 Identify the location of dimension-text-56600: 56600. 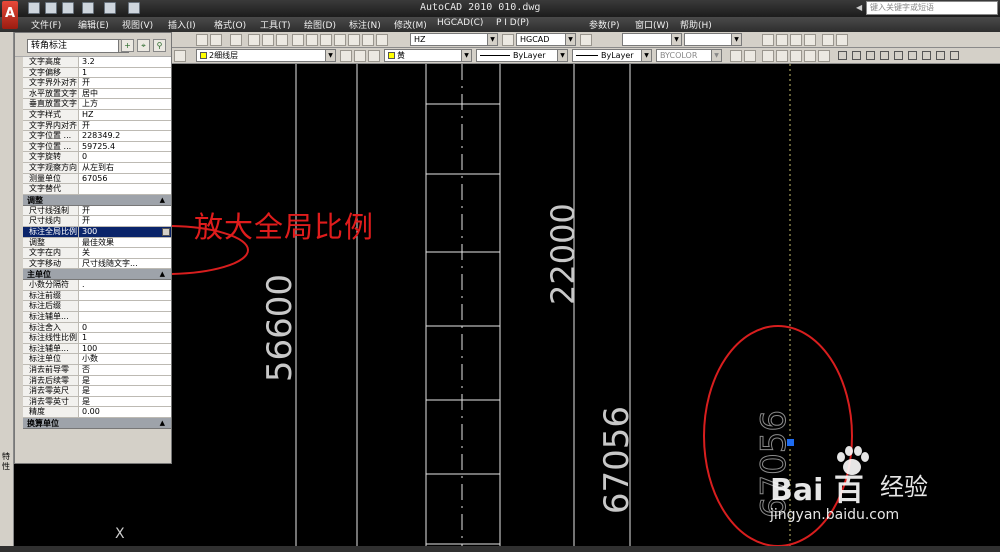
(280, 328).